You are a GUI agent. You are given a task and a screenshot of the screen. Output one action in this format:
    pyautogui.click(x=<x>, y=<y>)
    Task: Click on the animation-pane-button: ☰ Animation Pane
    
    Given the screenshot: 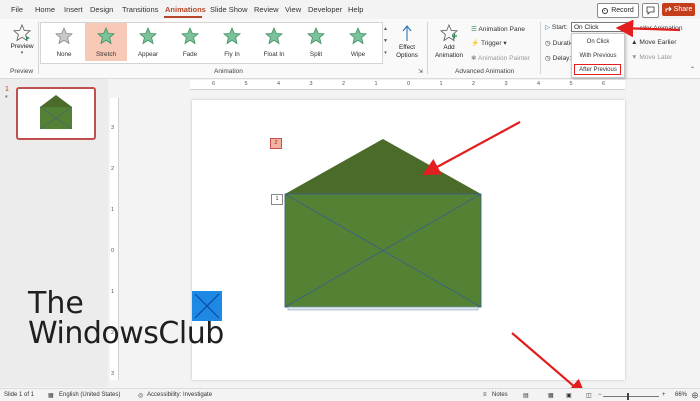 What is the action you would take?
    pyautogui.click(x=498, y=29)
    